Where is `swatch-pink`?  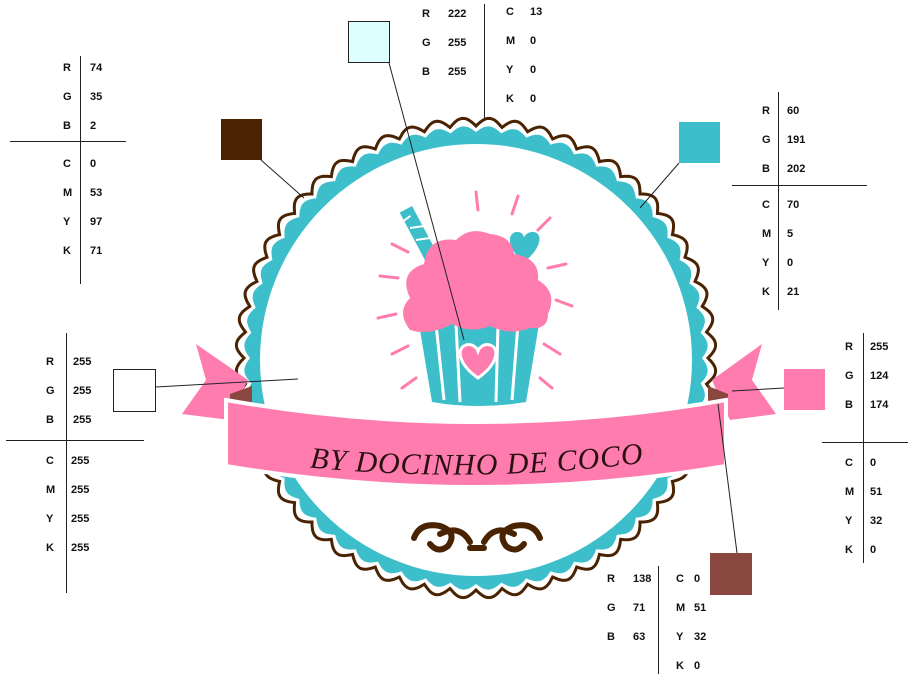
swatch-pink is located at coordinates (804, 389).